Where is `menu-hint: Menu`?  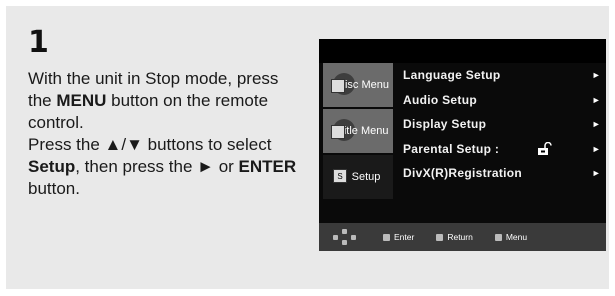 menu-hint: Menu is located at coordinates (511, 237).